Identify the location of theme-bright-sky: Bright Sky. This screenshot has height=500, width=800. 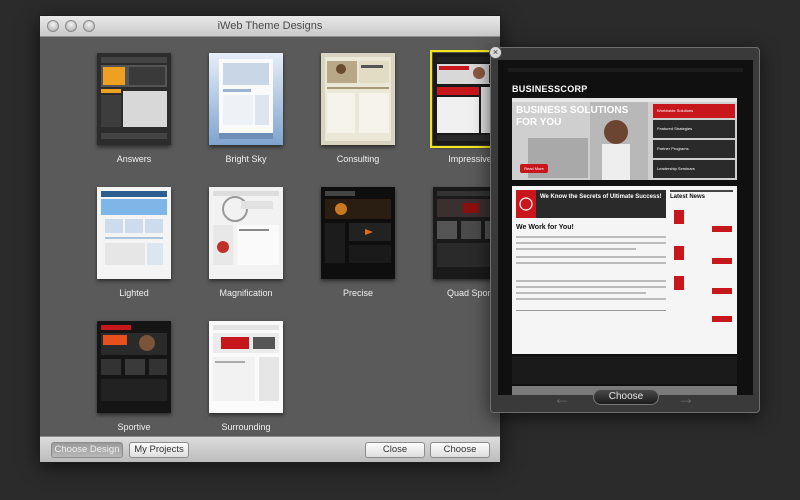
(246, 108).